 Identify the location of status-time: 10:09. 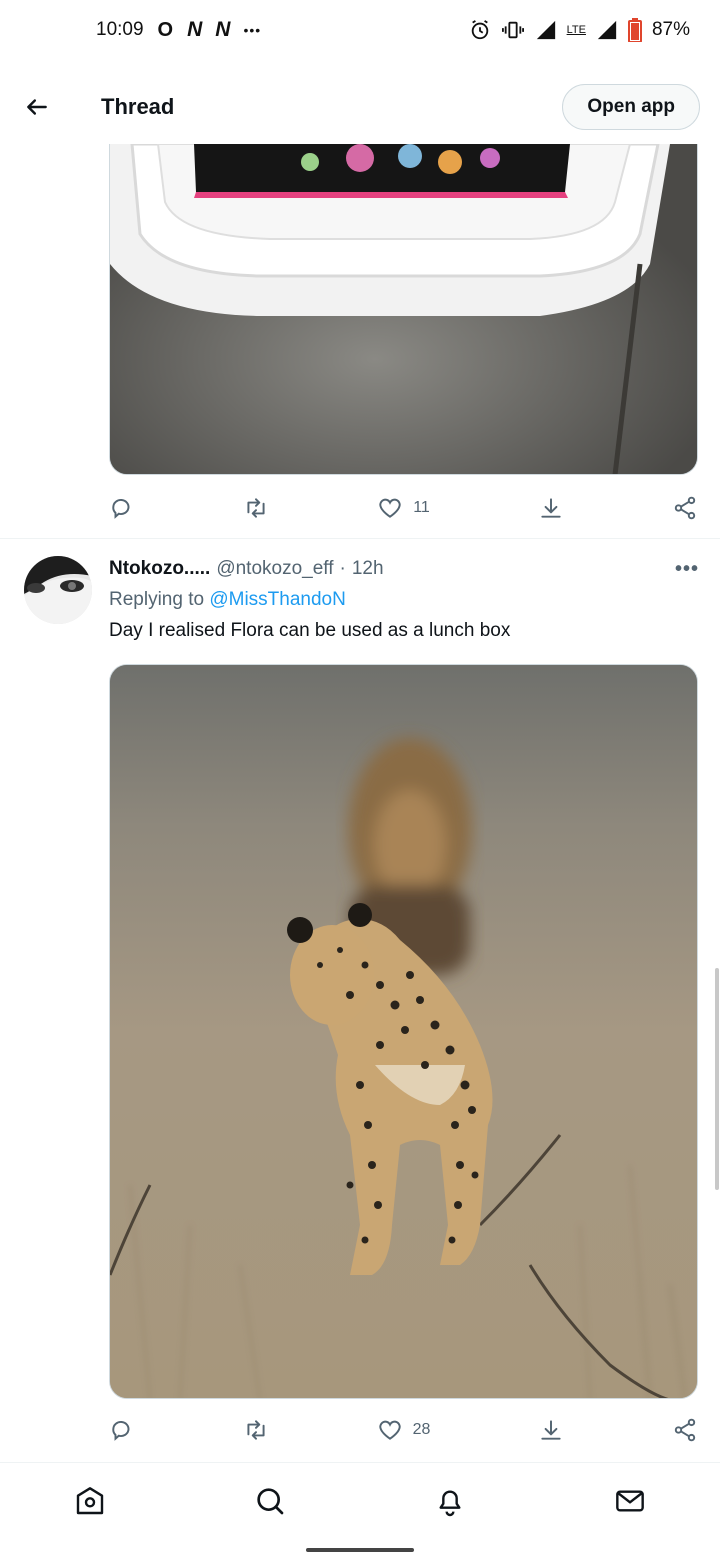
(120, 29).